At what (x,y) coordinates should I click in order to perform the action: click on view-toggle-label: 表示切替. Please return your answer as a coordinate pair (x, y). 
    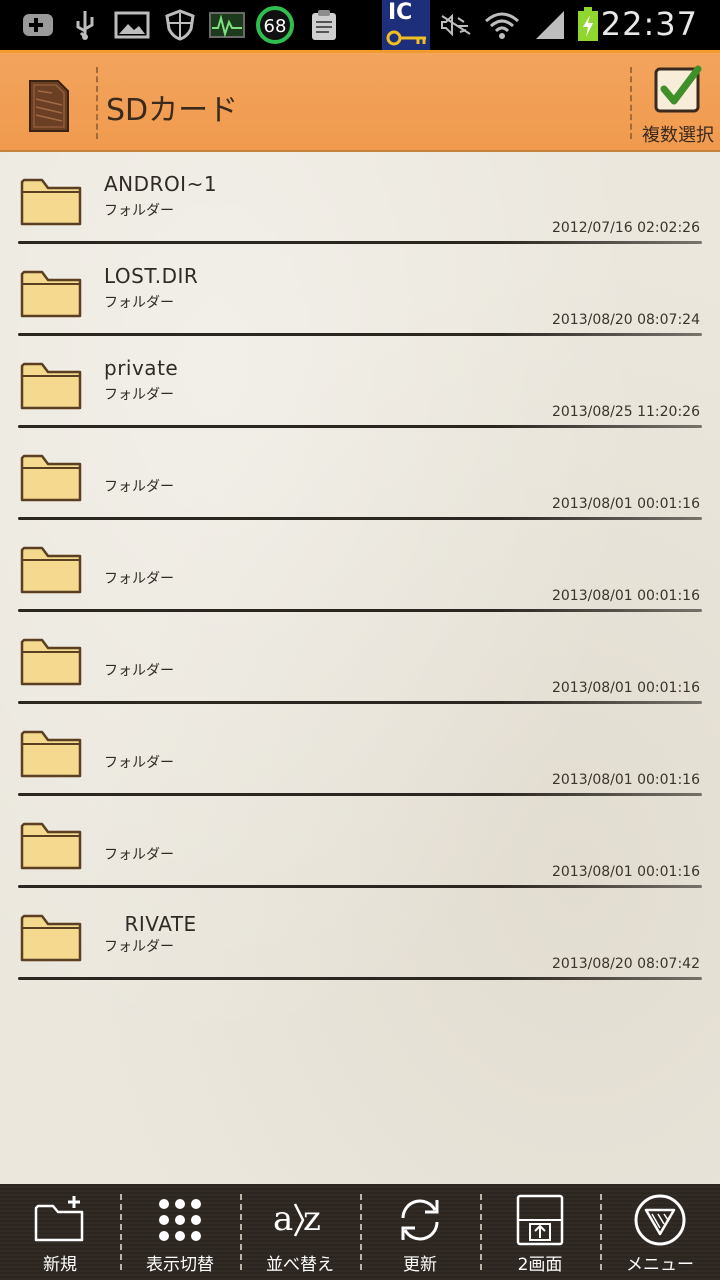
    Looking at the image, I should click on (180, 1265).